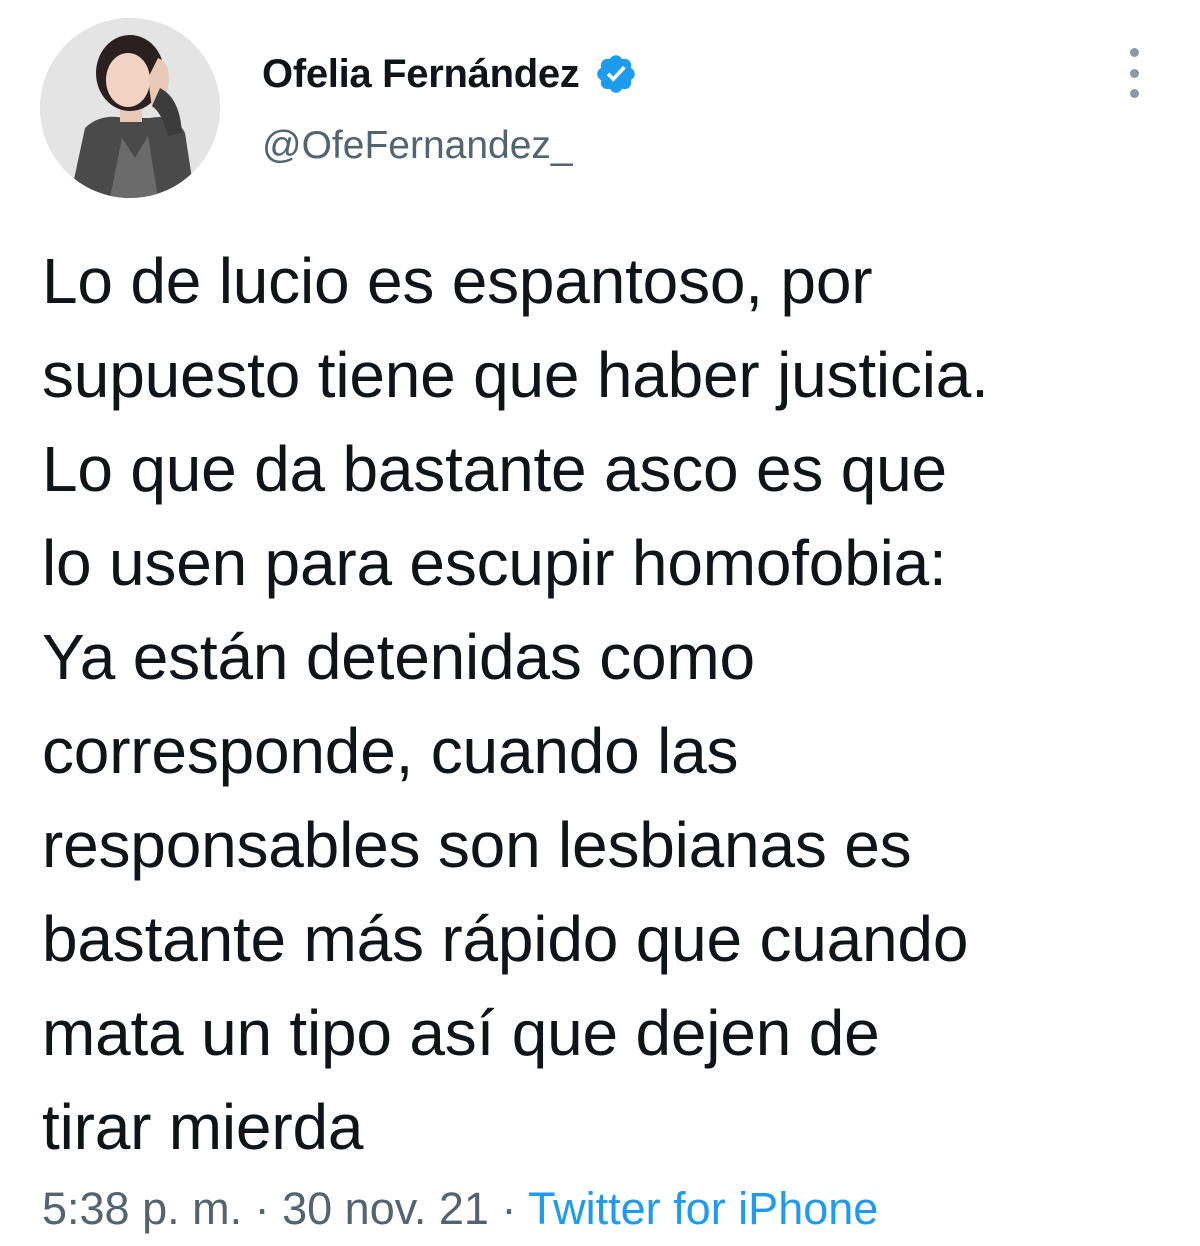 This screenshot has height=1246, width=1200. What do you see at coordinates (203, 1127) in the screenshot?
I see `tweet-text-line: tirar mierda` at bounding box center [203, 1127].